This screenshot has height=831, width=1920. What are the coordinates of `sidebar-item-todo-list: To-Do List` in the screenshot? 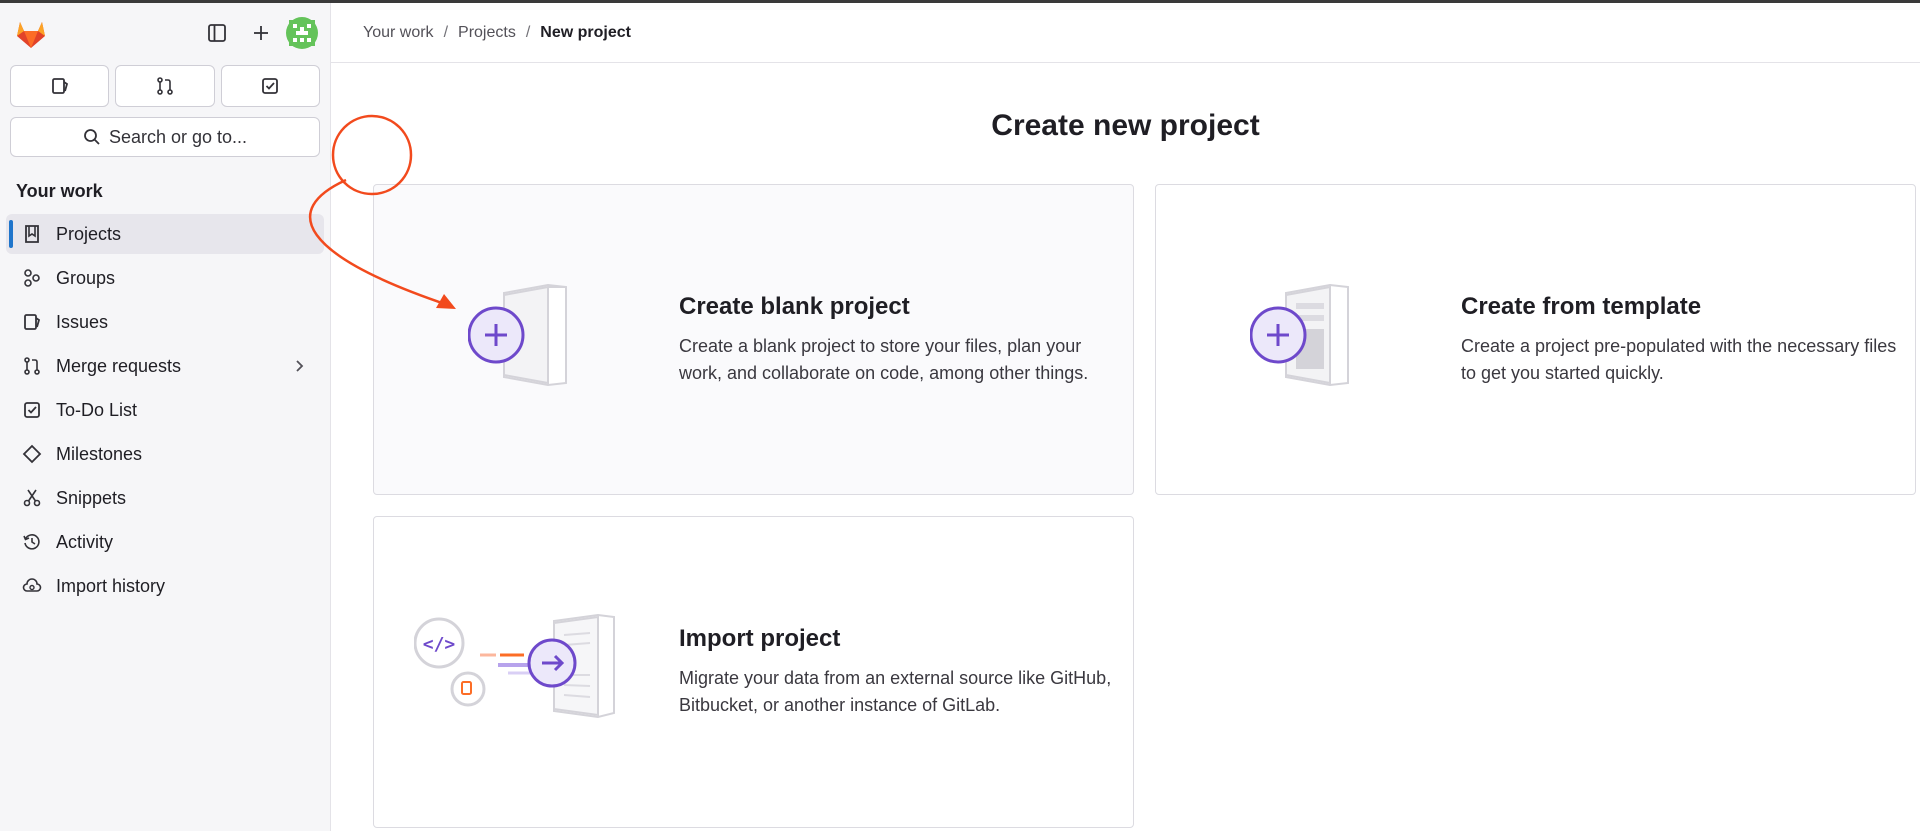 It's located at (165, 410).